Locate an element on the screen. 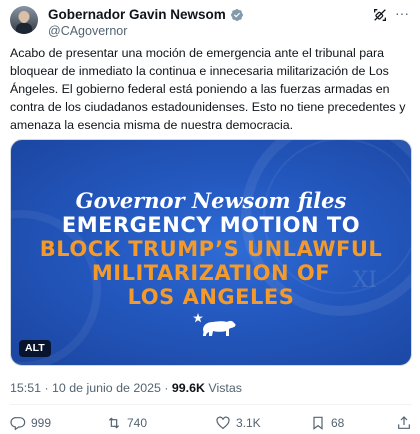 The image size is (420, 434). views-count: 99.6K is located at coordinates (188, 388).